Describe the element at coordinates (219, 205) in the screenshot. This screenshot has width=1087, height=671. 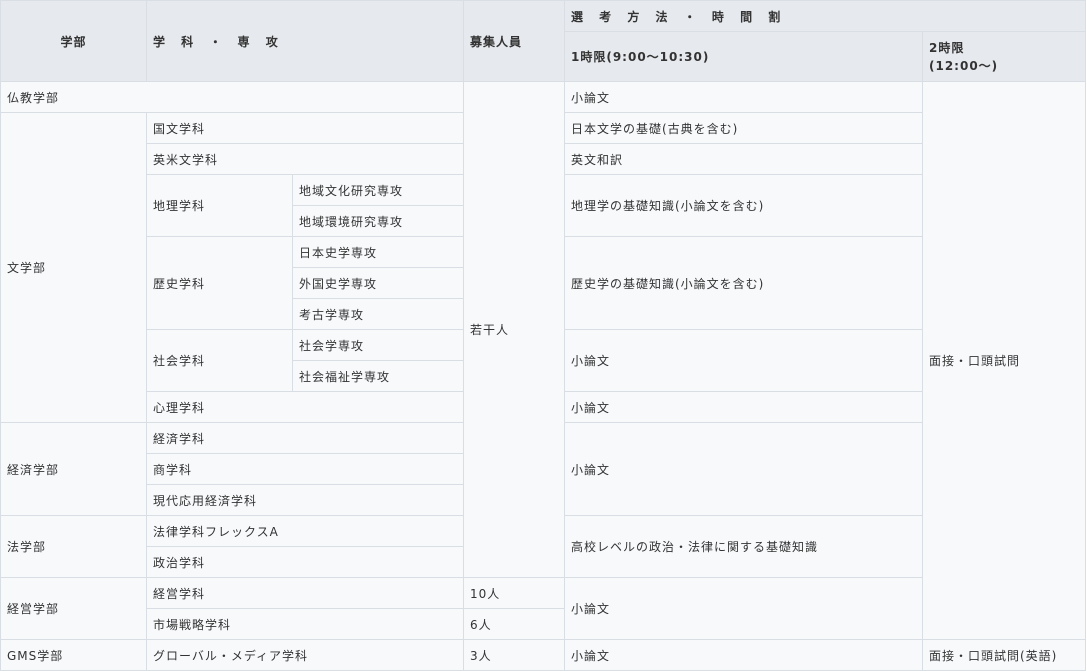
I see `department-cell: 地理学科` at that location.